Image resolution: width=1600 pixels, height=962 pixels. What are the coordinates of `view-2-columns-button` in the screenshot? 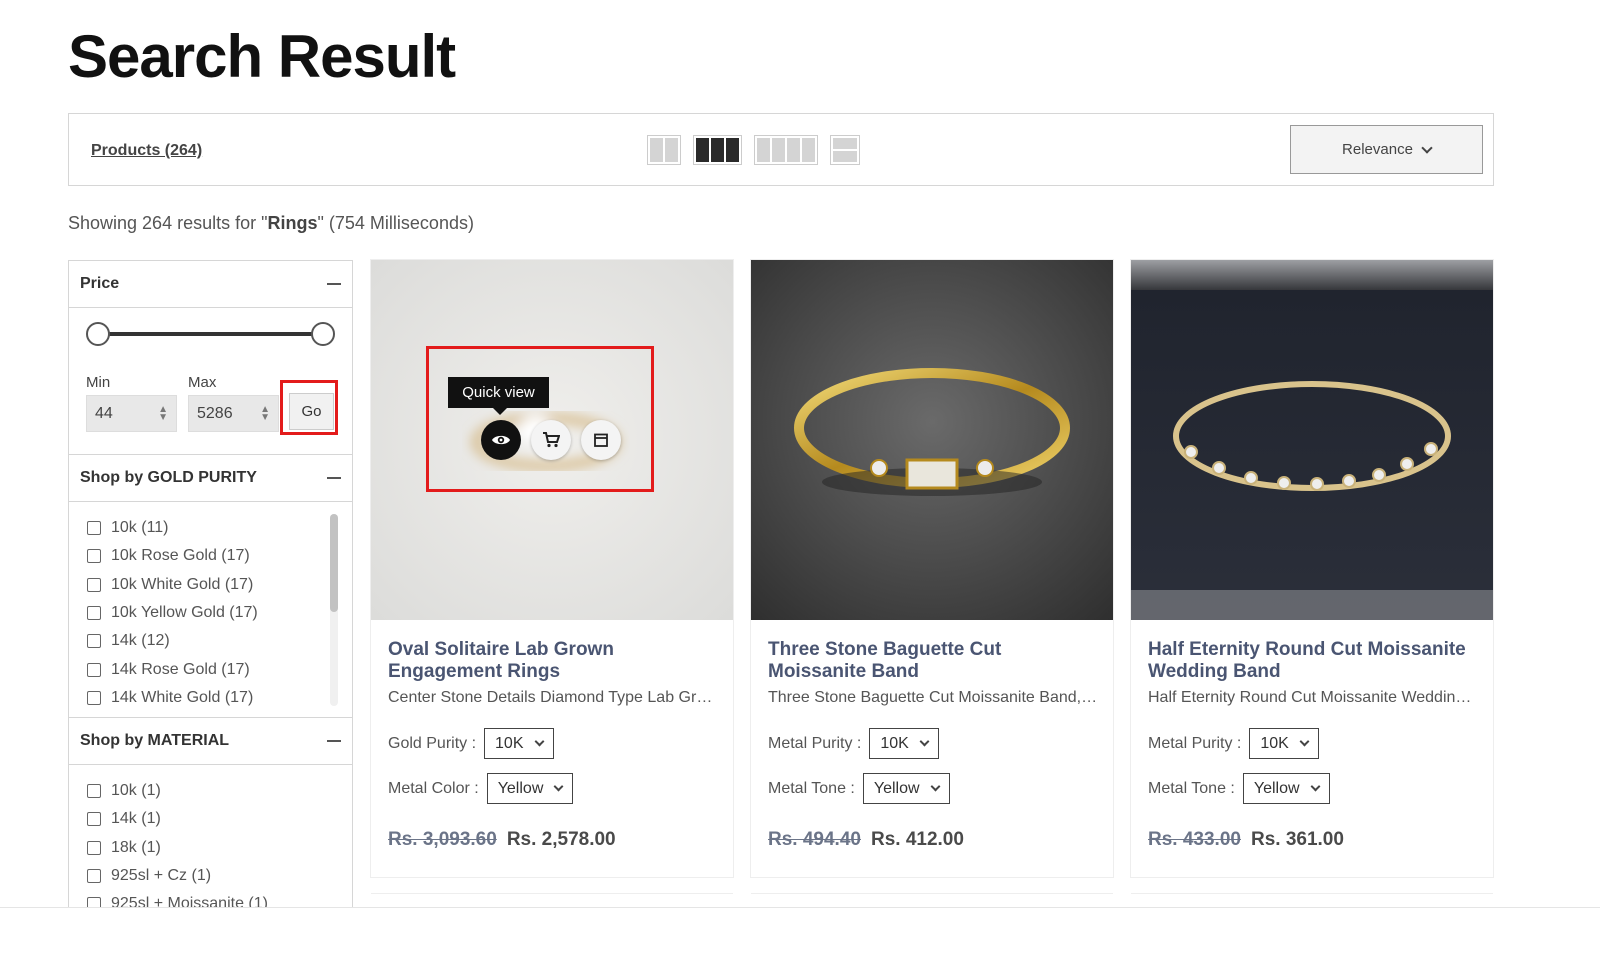 It's located at (664, 150).